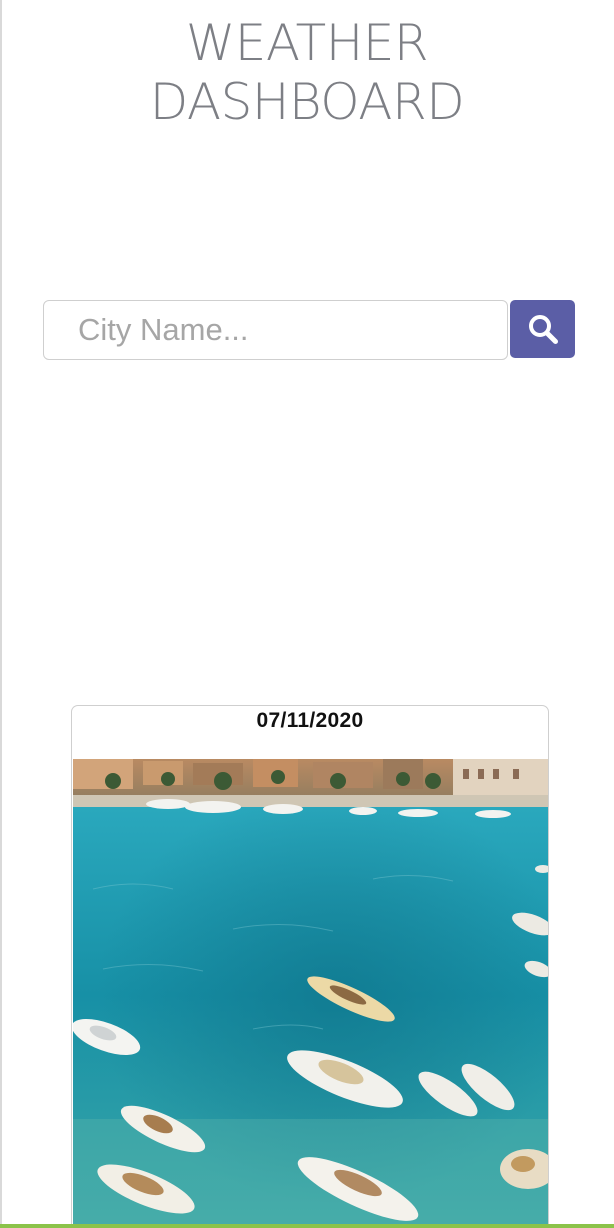 This screenshot has width=614, height=1228. What do you see at coordinates (307, 1226) in the screenshot?
I see `page-bottom-border` at bounding box center [307, 1226].